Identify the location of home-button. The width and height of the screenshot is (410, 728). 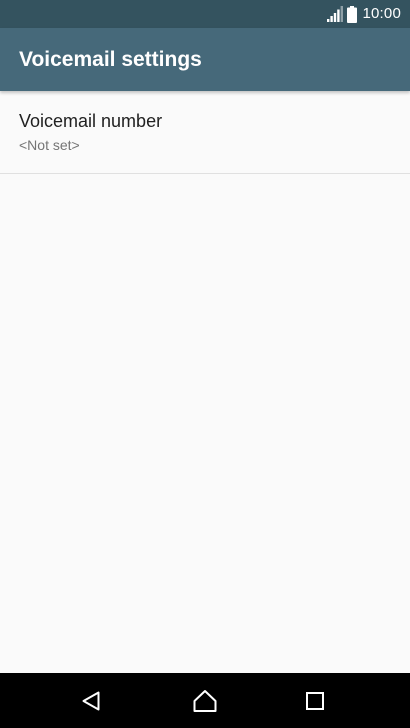
(205, 700).